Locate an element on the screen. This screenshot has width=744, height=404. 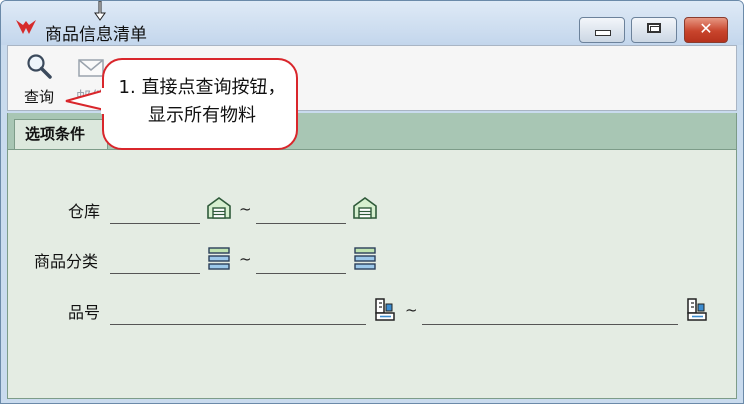
close-icon: ✕ is located at coordinates (706, 28).